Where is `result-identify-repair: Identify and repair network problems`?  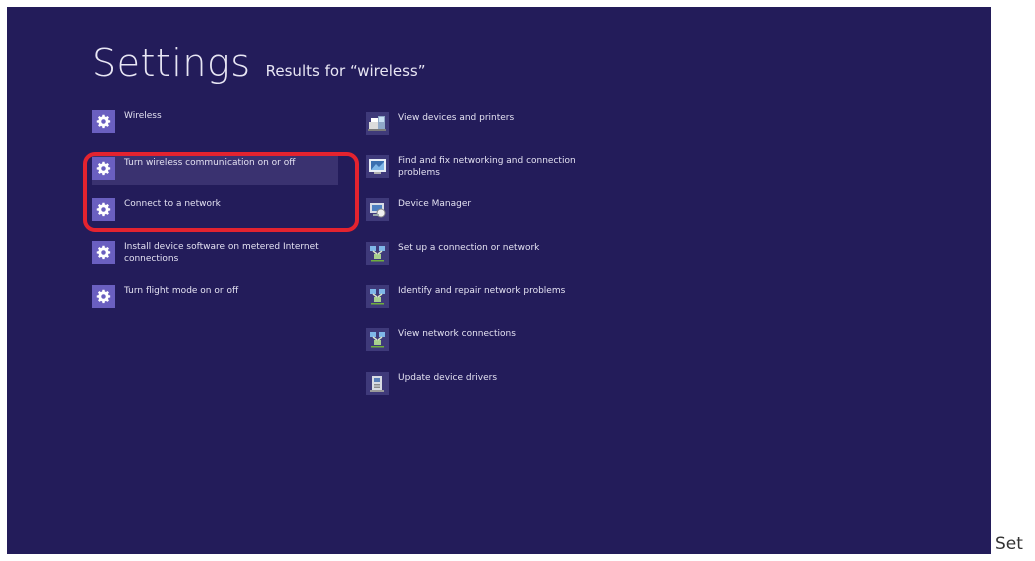
result-identify-repair: Identify and repair network problems is located at coordinates (491, 296).